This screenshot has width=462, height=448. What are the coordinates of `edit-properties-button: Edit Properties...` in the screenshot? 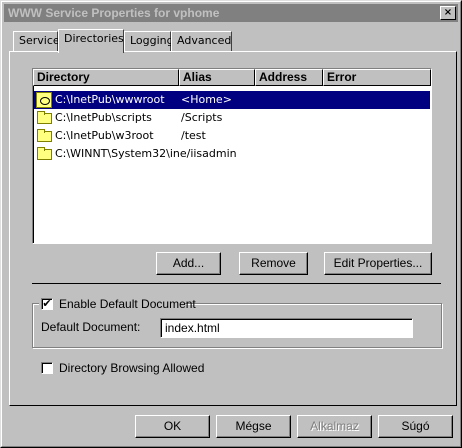 It's located at (378, 263).